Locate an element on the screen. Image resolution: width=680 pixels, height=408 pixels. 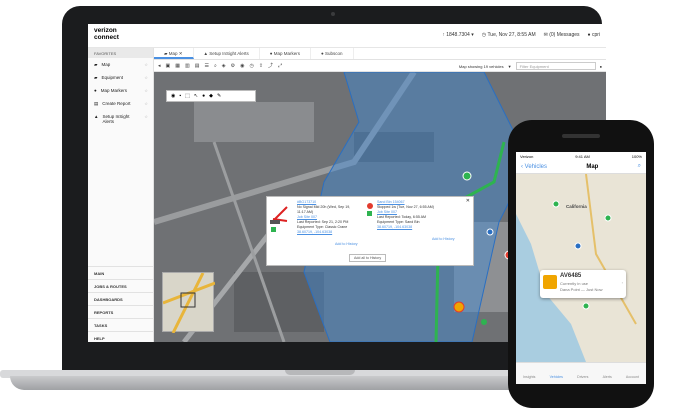
tab-account: Account is located at coordinates (632, 379).